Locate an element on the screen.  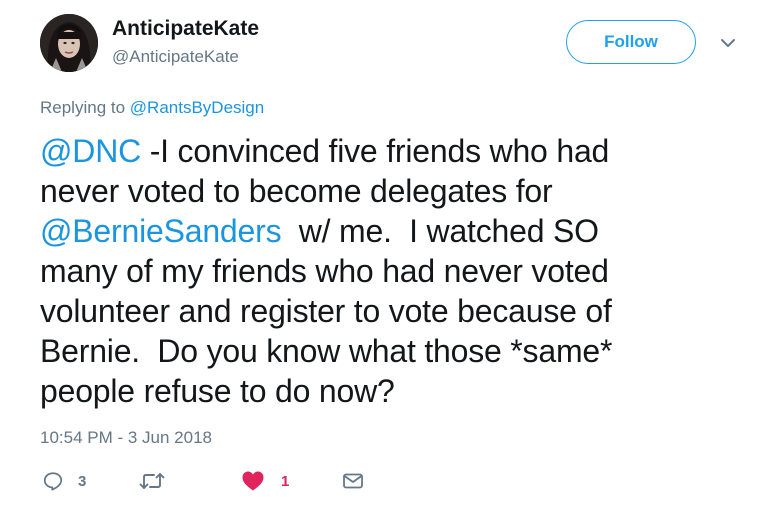
tweet-line-3-text: w/ me. I watched SO is located at coordinates (440, 231).